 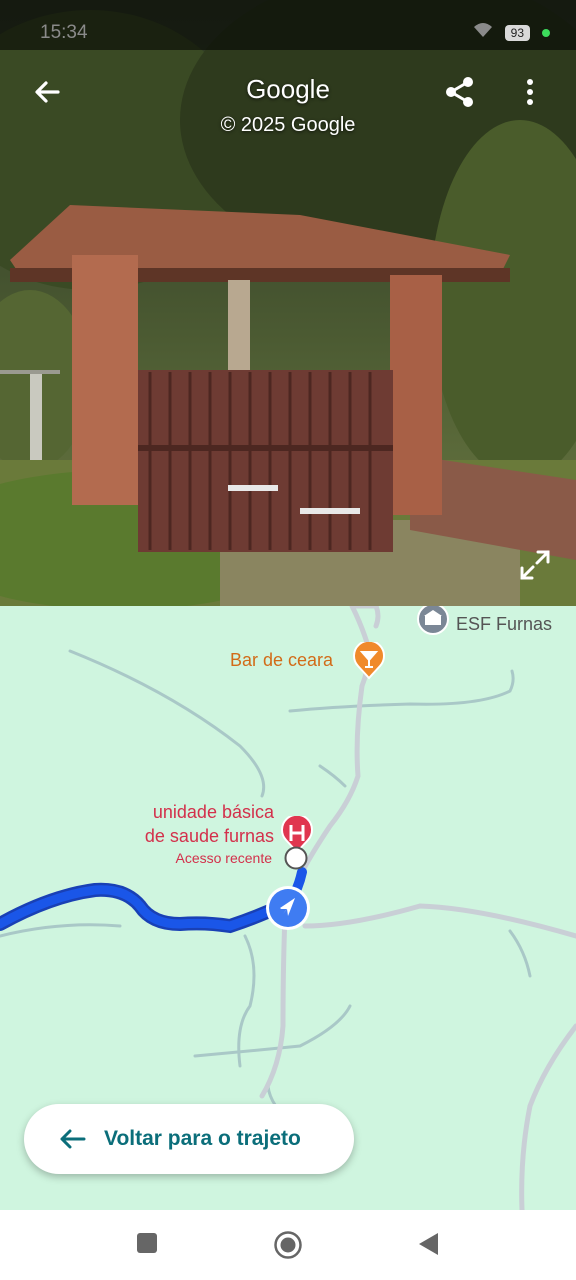 I want to click on recents-button, so click(x=147, y=1245).